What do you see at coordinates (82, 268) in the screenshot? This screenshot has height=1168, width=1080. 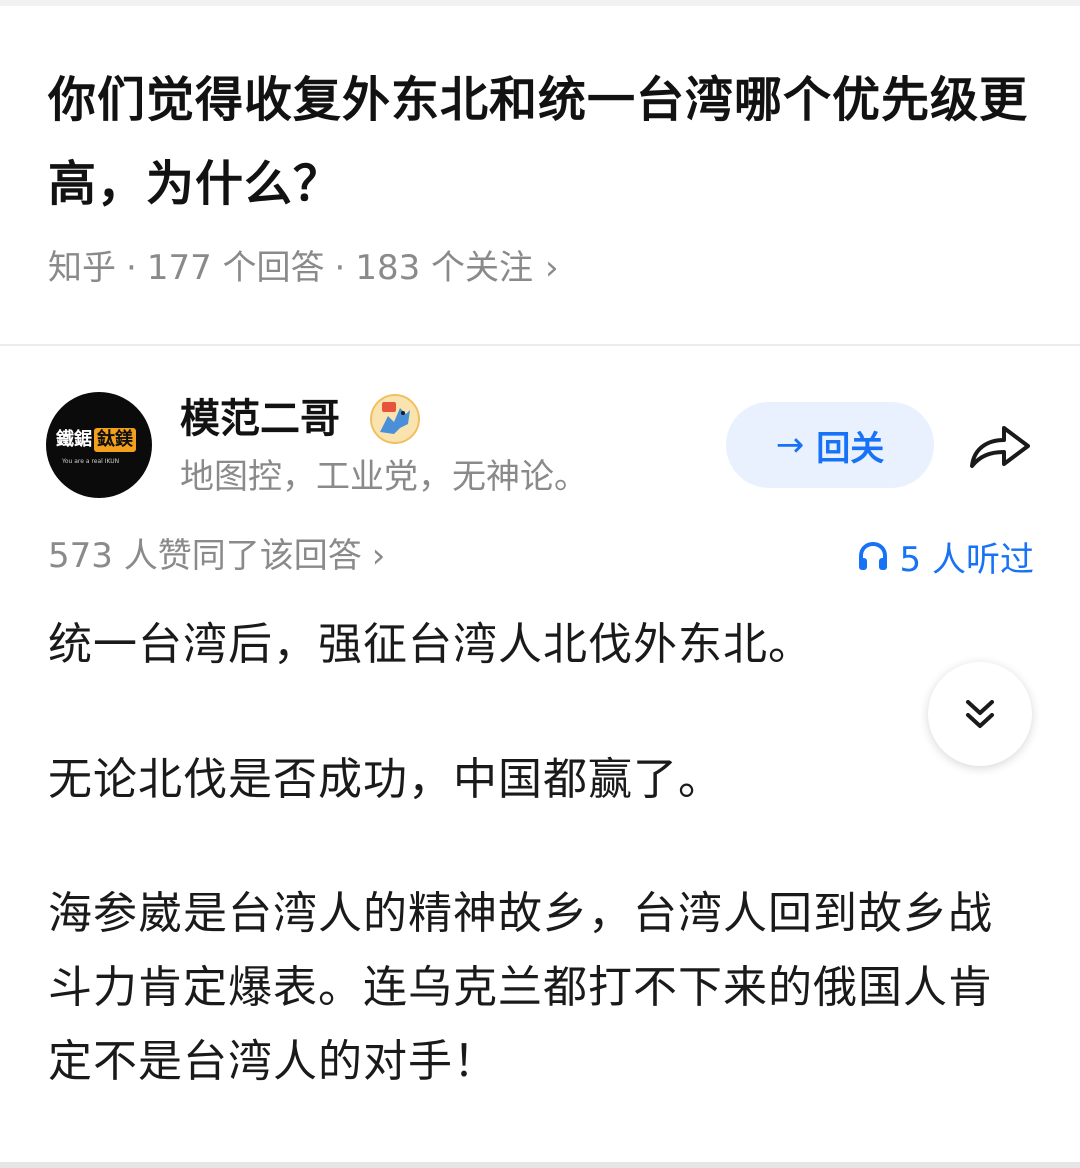 I see `source-label: 知乎` at bounding box center [82, 268].